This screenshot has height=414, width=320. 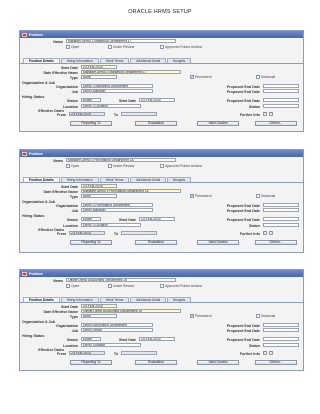 I want to click on job-field: Demo.Officer, so click(x=117, y=330).